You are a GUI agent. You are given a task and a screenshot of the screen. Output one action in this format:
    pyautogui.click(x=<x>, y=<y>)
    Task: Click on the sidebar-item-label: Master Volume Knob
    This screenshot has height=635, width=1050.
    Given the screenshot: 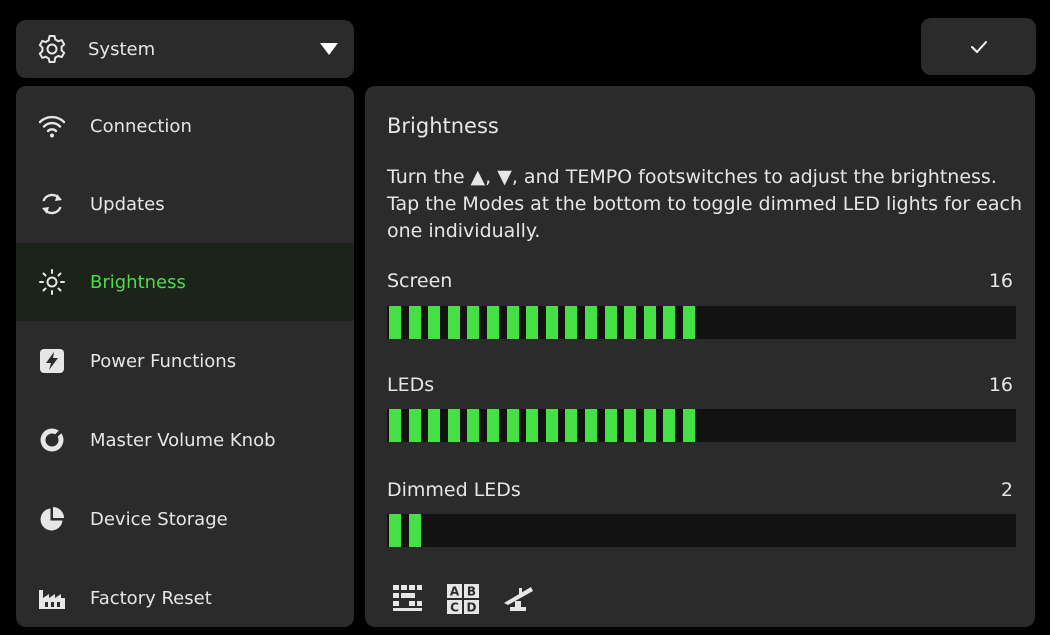 What is the action you would take?
    pyautogui.click(x=183, y=440)
    